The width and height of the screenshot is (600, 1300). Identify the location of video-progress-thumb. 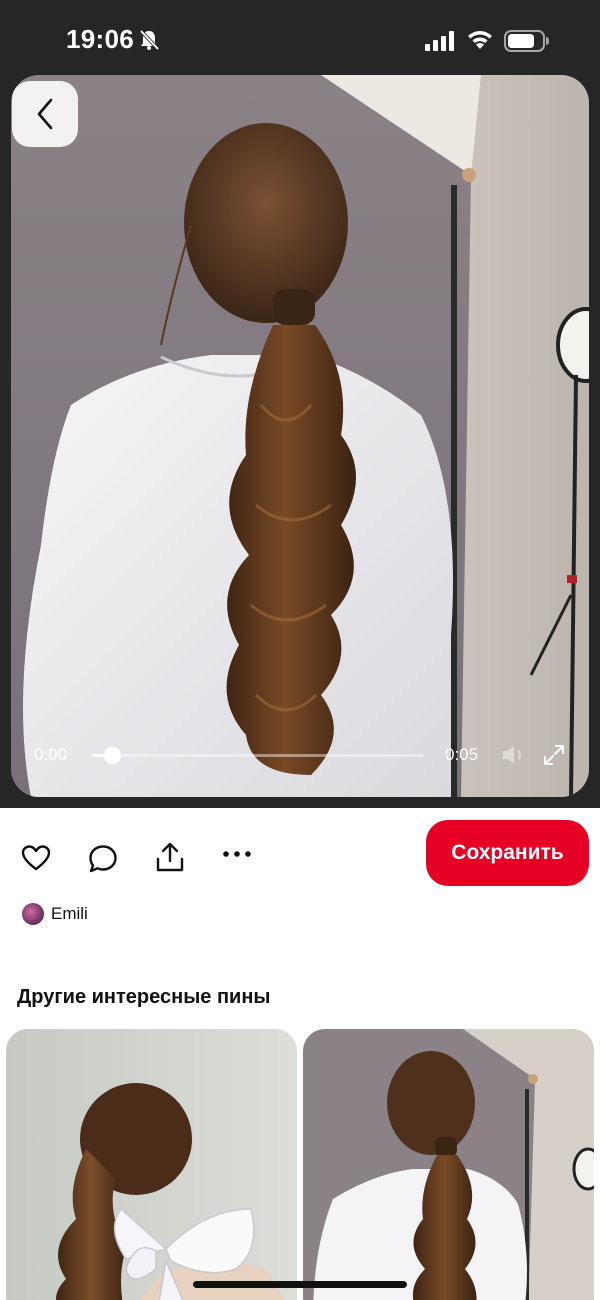
(112, 755).